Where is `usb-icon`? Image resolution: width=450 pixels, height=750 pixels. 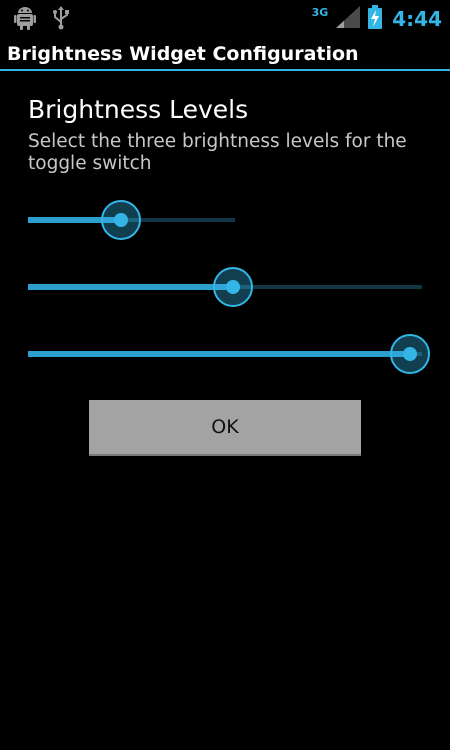 usb-icon is located at coordinates (61, 20).